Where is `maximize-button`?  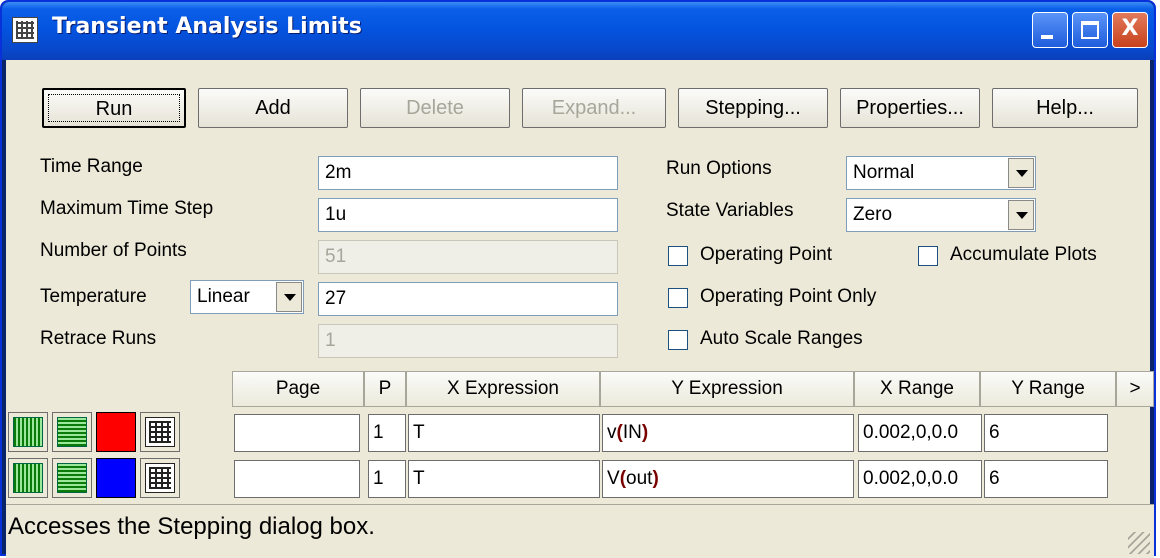
maximize-button is located at coordinates (1090, 30).